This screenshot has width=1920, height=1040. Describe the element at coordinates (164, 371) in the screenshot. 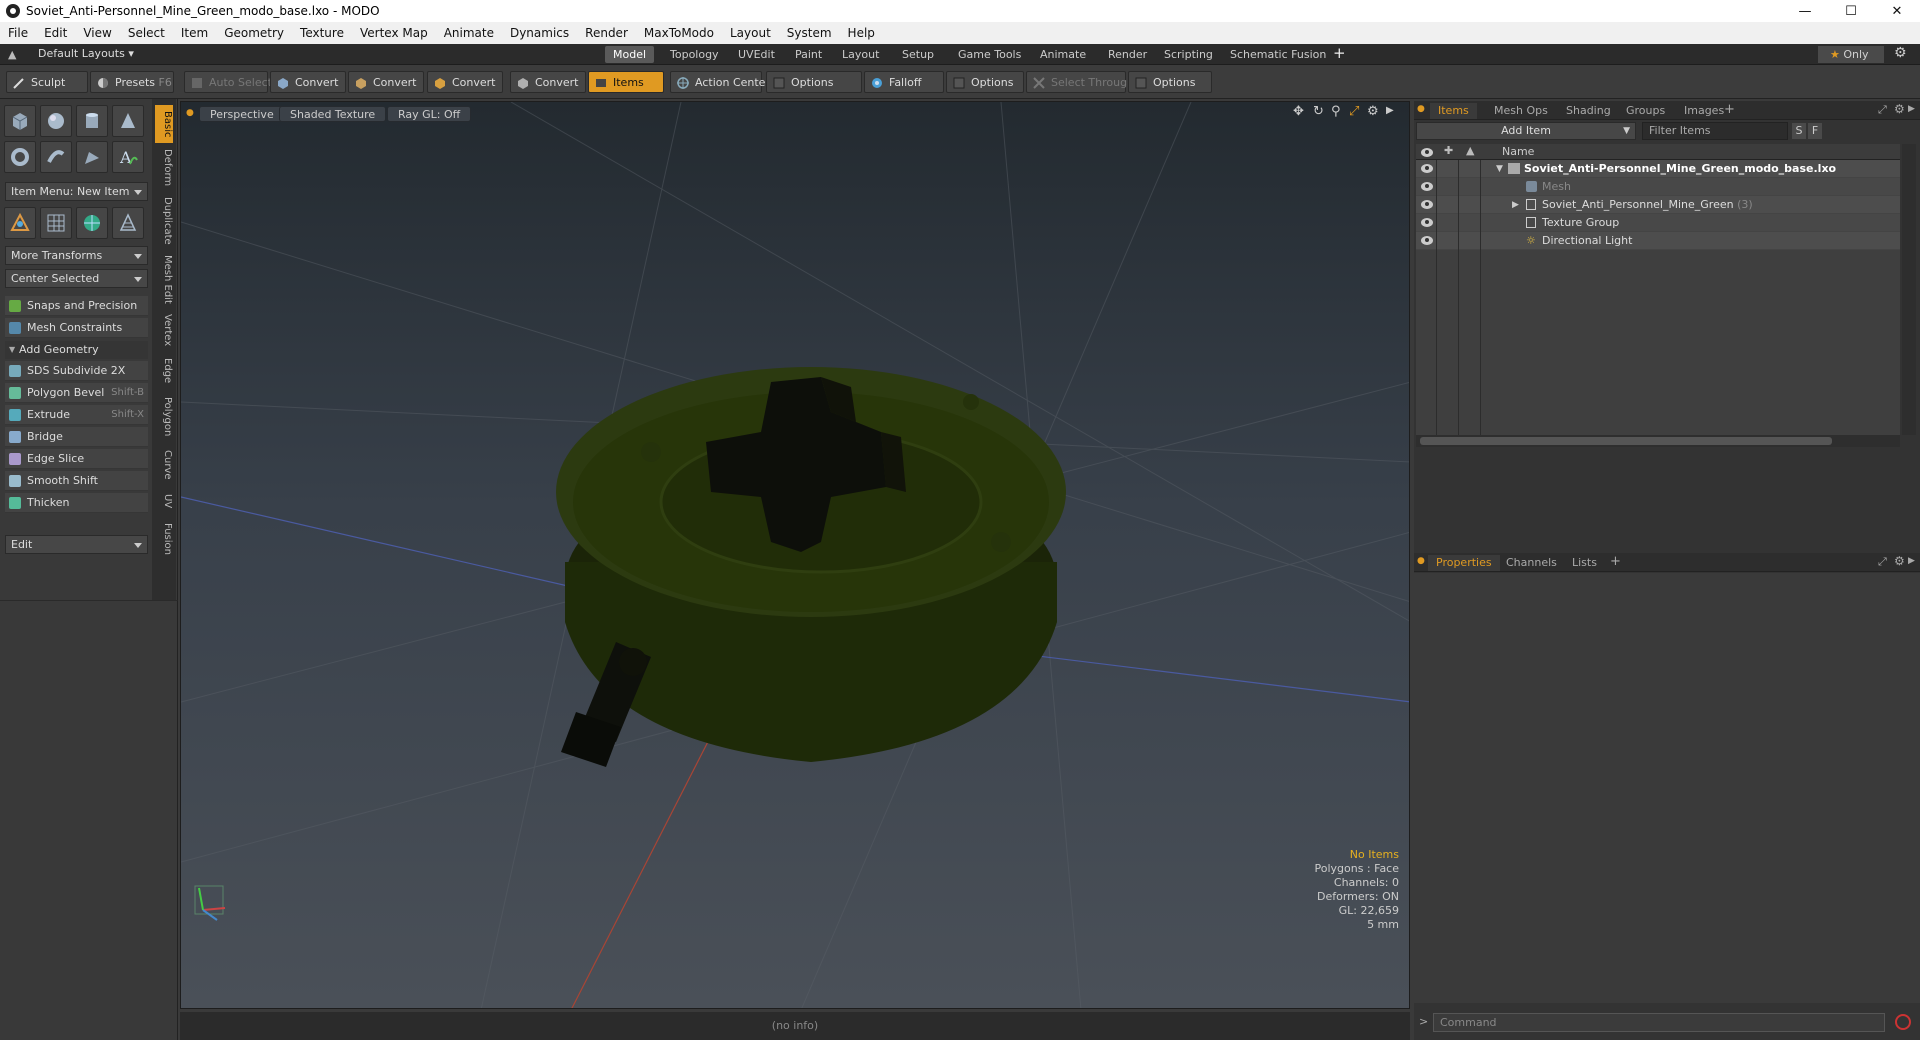

I see `vtab-edge: Edge` at that location.